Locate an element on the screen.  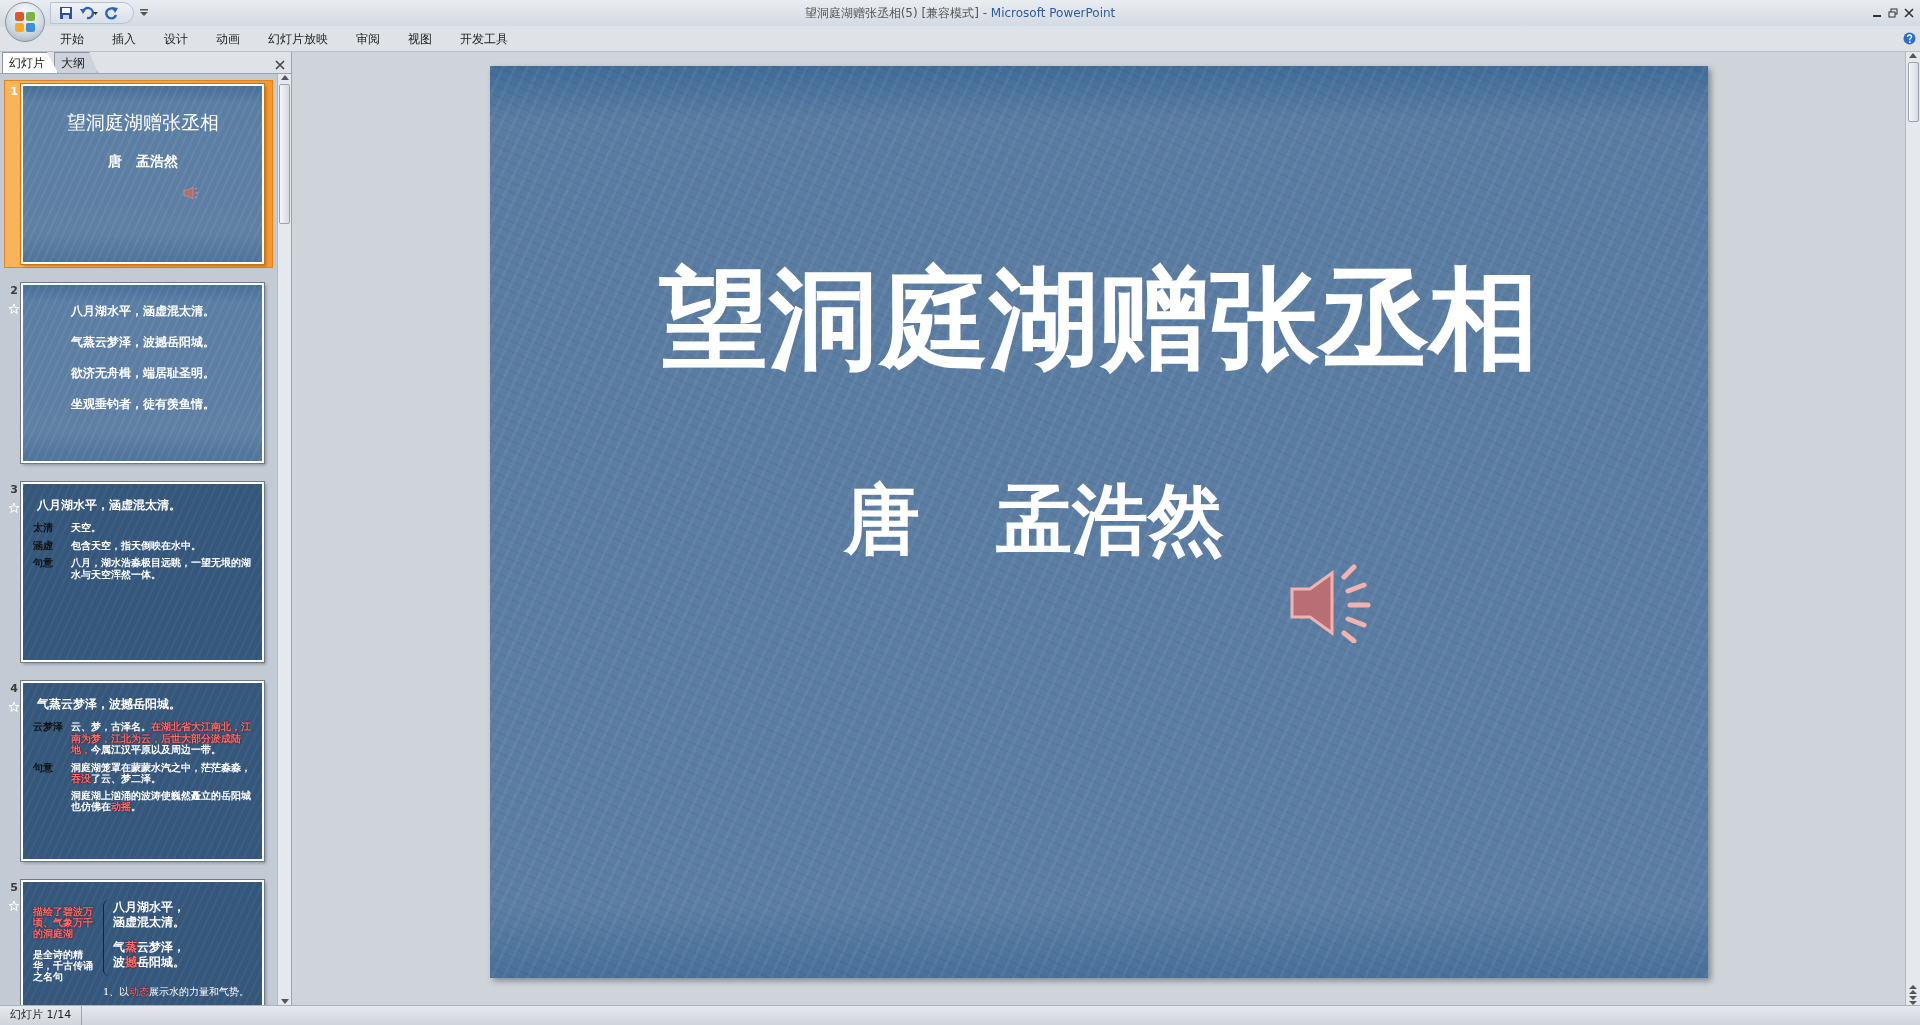
ribbon-tab: 审阅 is located at coordinates (368, 38).